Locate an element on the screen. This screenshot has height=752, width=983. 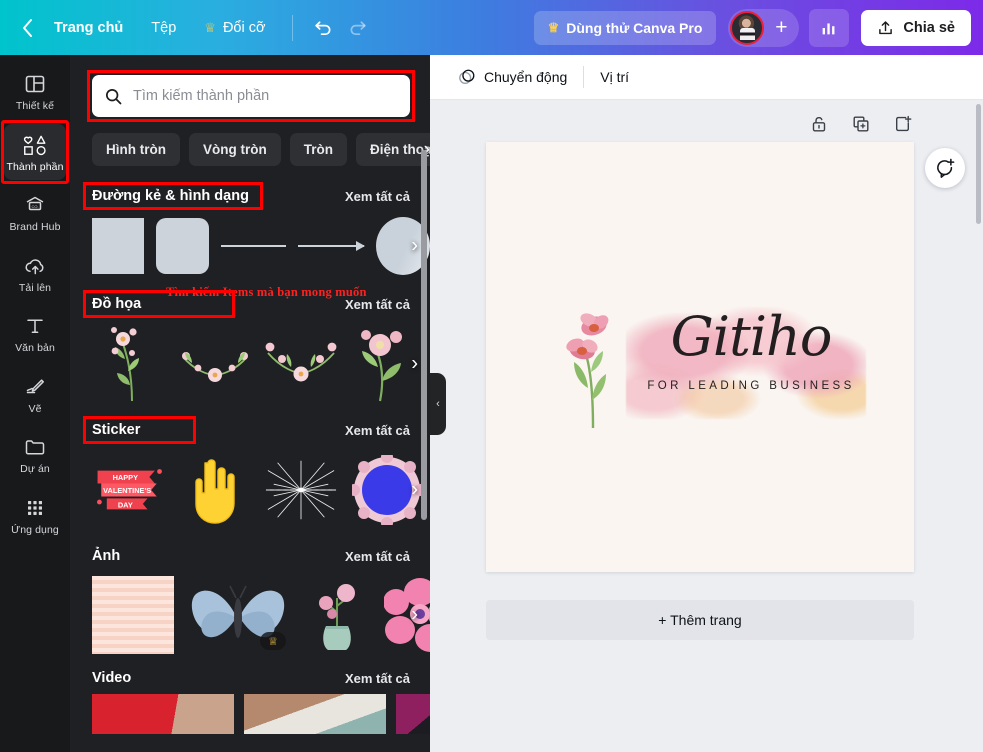
chevron-left-icon: ‹ is located at coordinates (438, 403).